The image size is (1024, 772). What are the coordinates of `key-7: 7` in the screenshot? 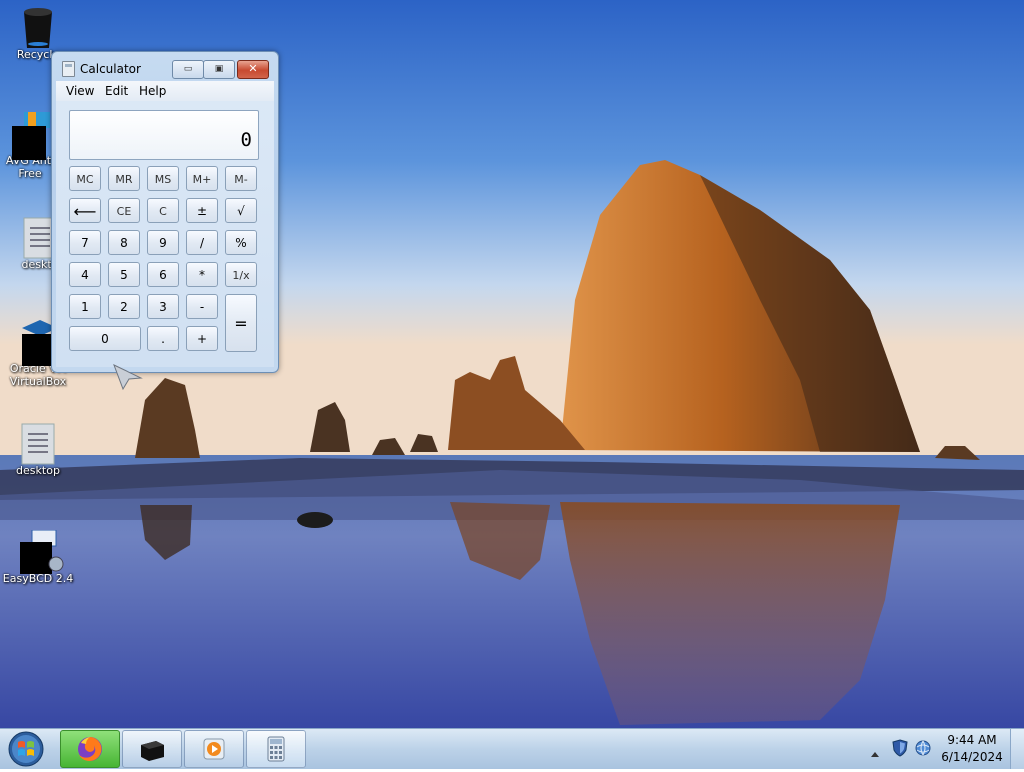 It's located at (85, 242).